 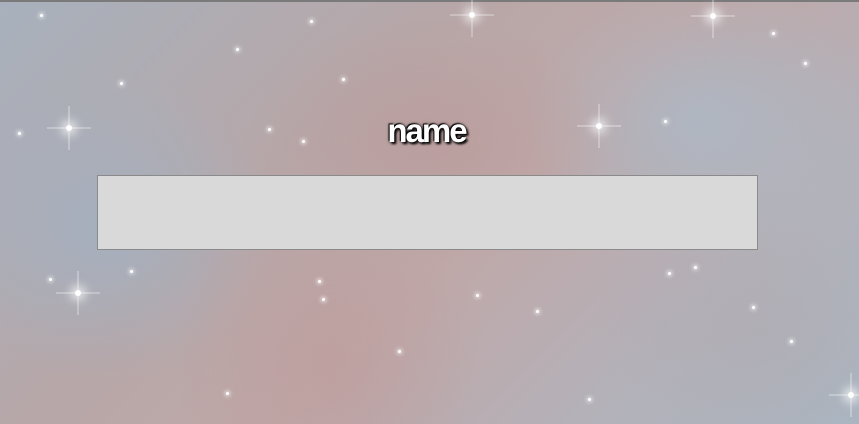 I want to click on name-input, so click(x=427, y=212).